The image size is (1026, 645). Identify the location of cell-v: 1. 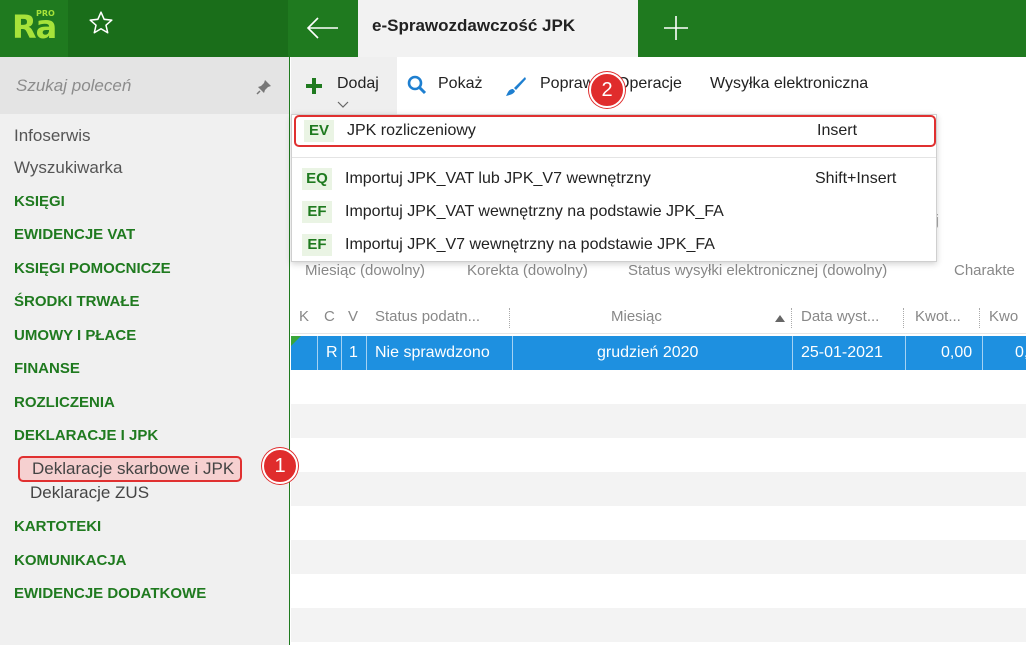
(353, 352).